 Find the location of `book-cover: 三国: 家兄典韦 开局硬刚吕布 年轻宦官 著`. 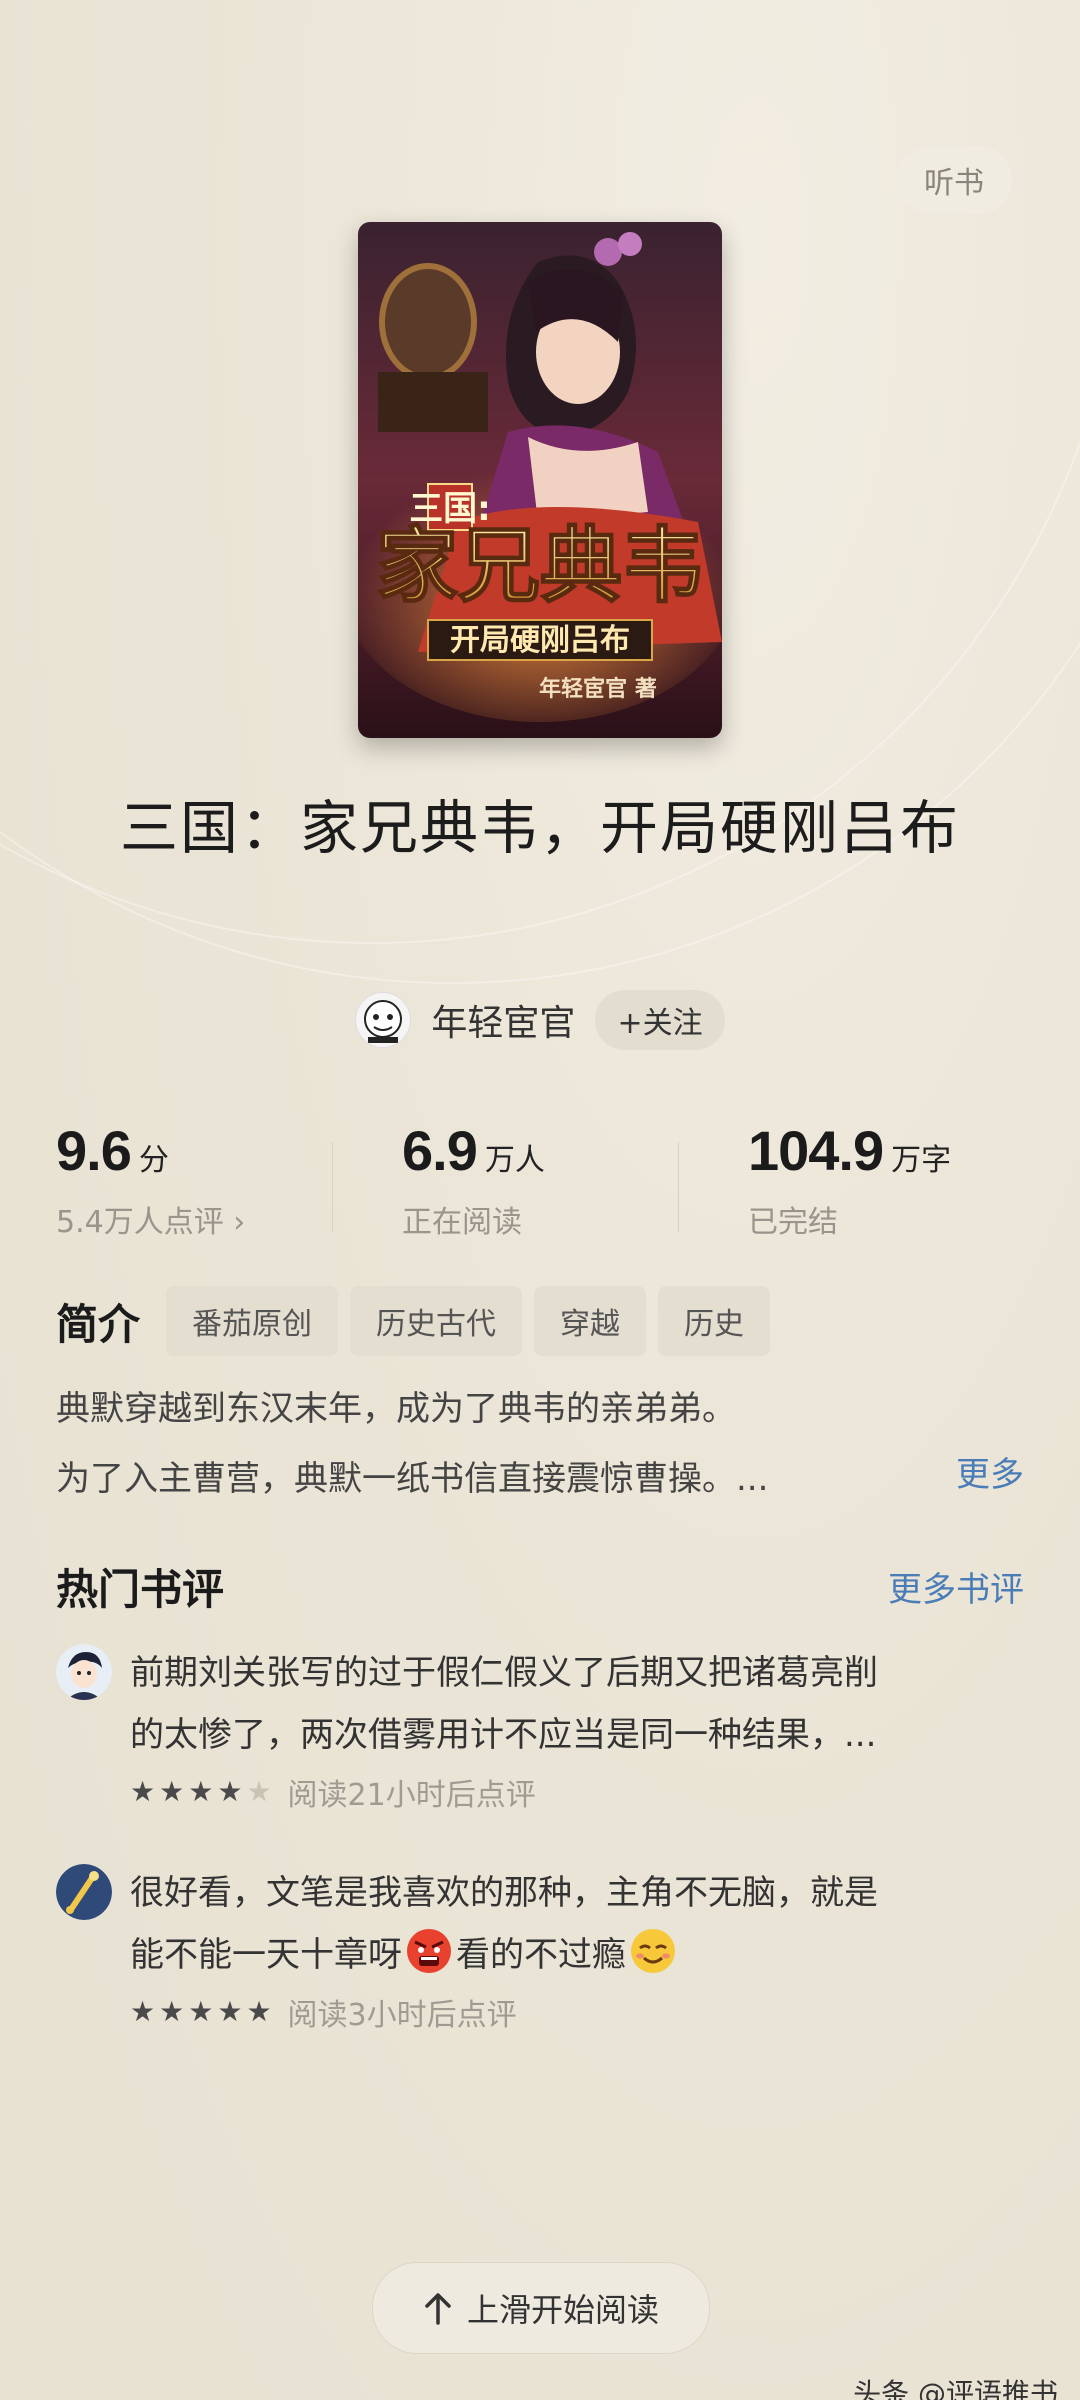

book-cover: 三国: 家兄典韦 开局硬刚吕布 年轻宦官 著 is located at coordinates (540, 480).